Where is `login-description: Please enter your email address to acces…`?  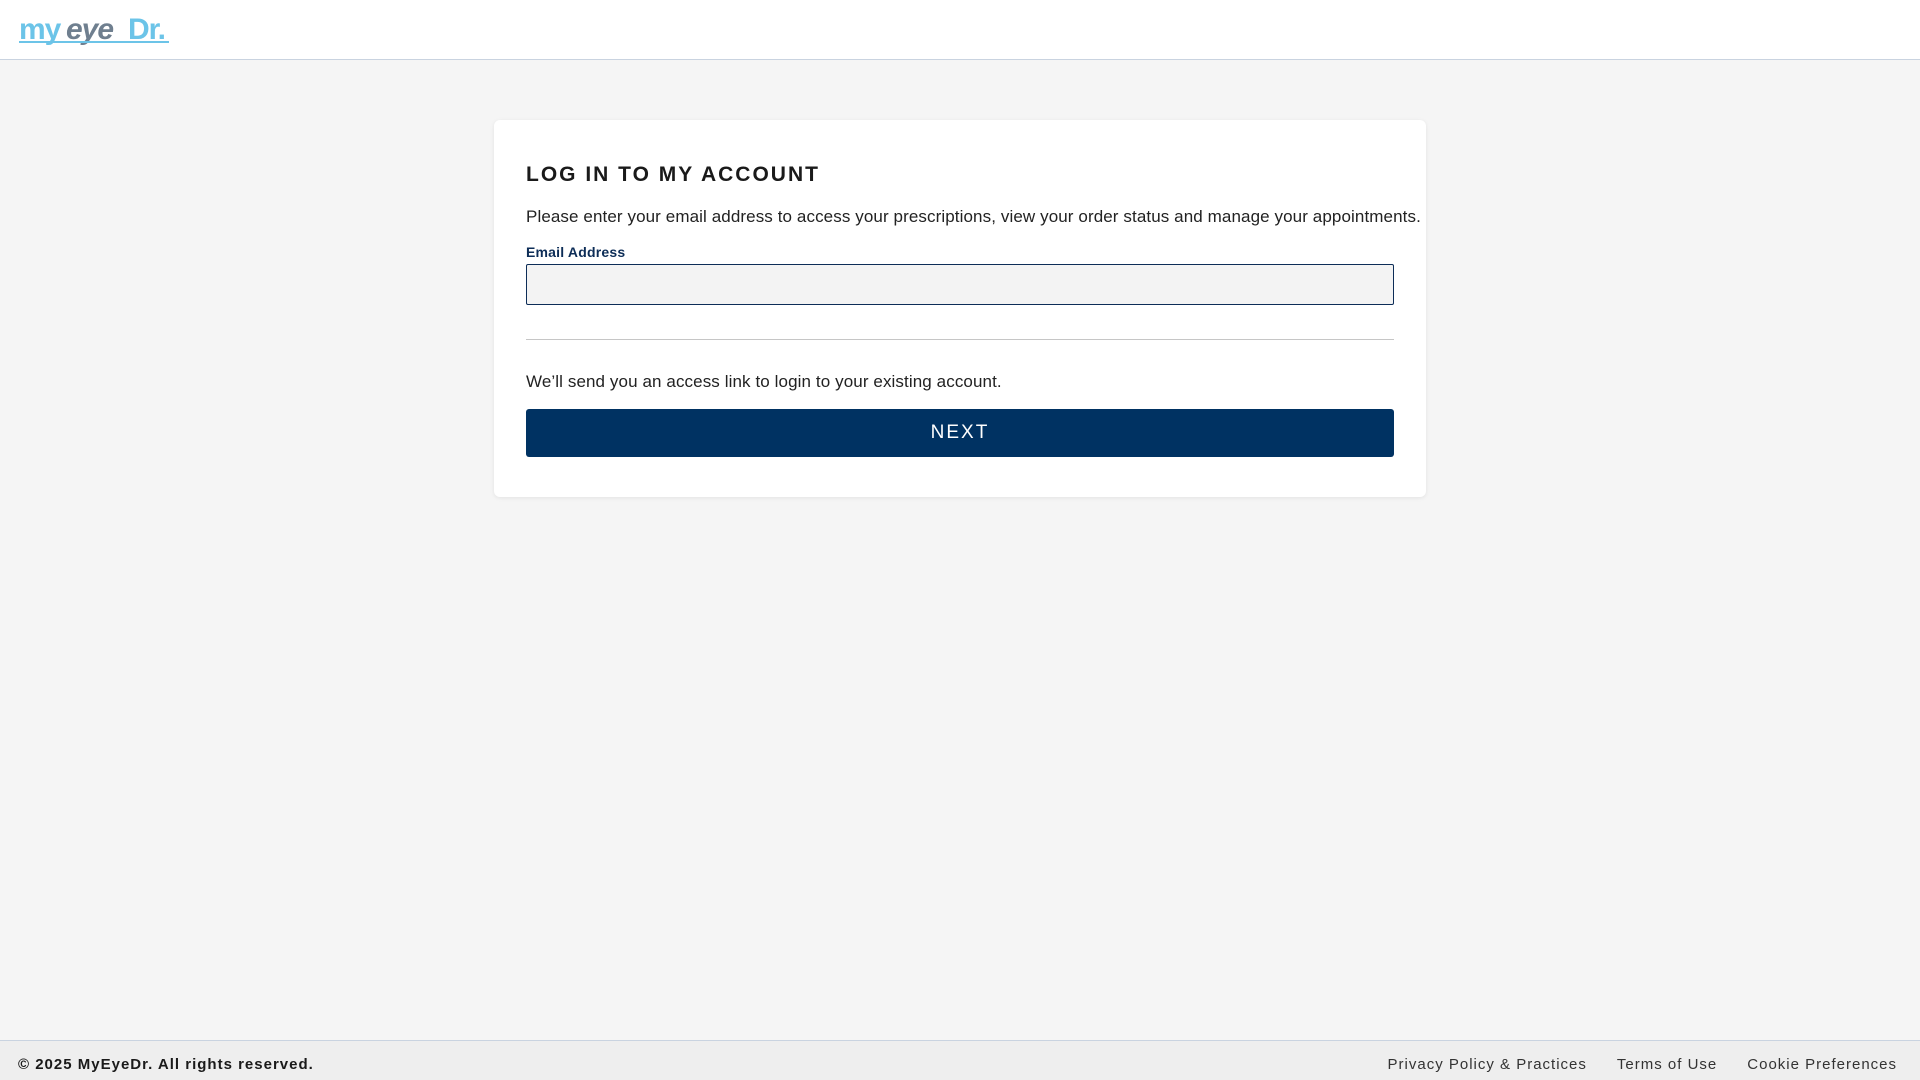 login-description: Please enter your email address to acces… is located at coordinates (973, 216).